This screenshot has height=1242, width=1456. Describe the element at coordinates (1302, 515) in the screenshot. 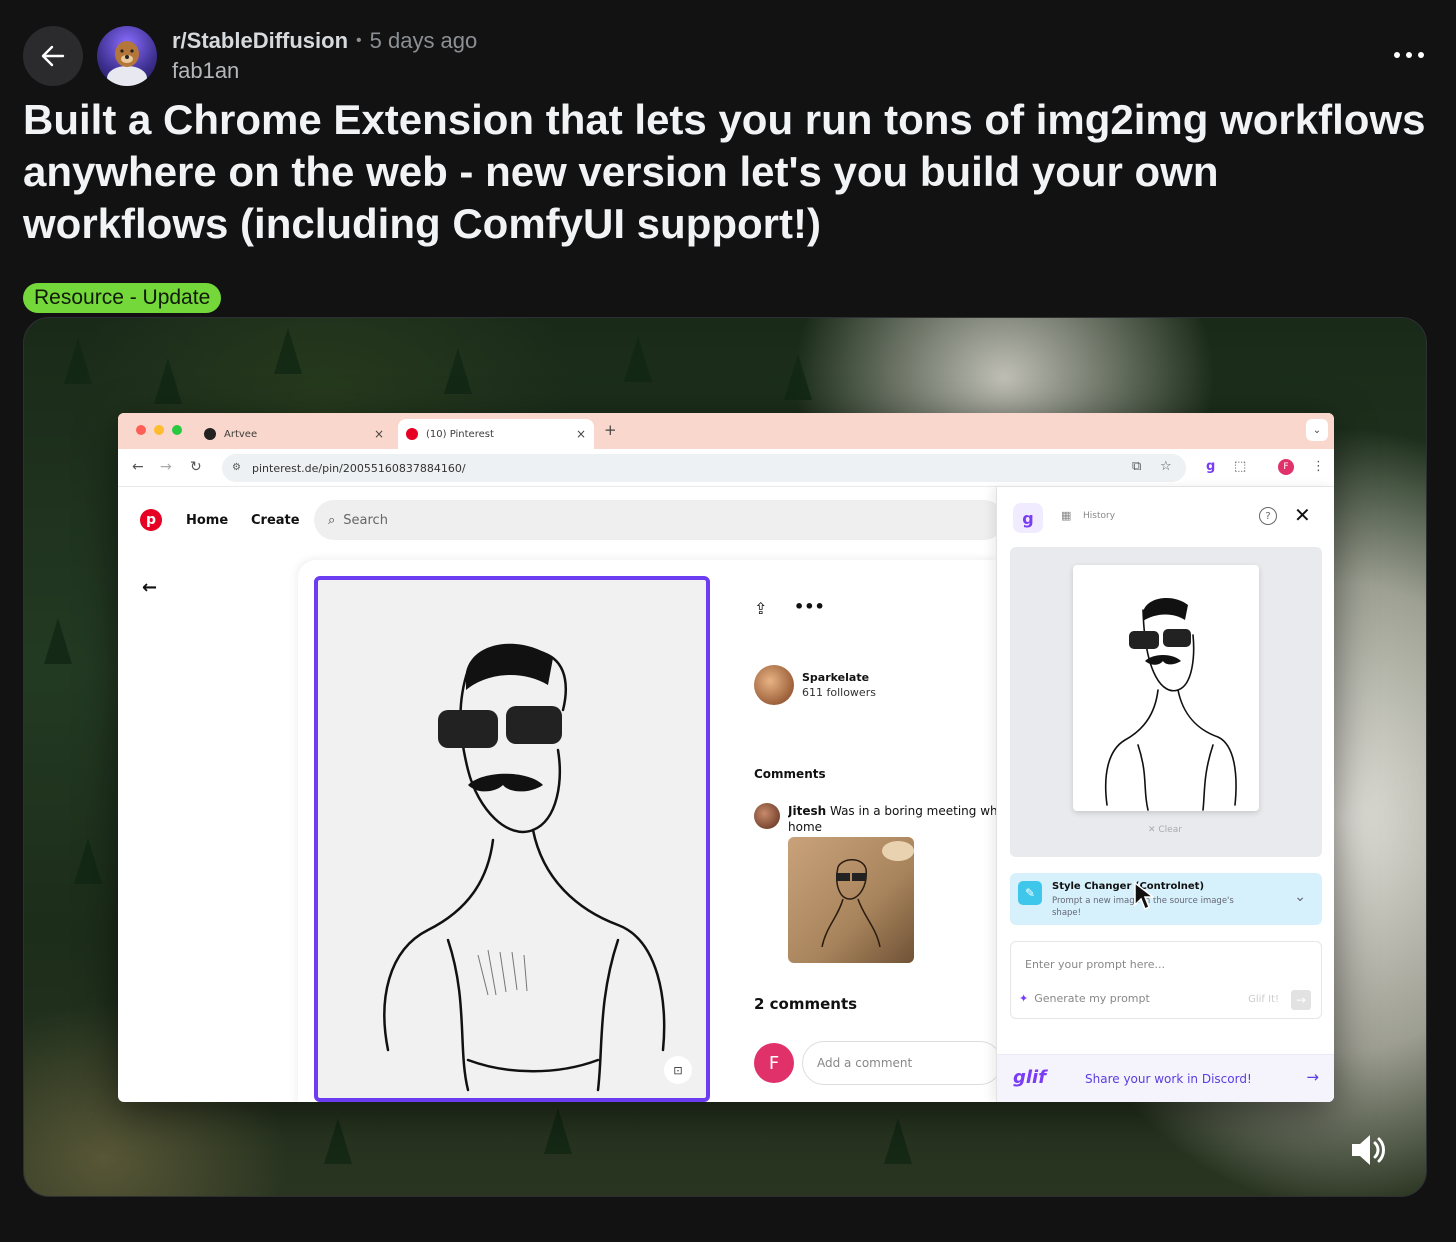

I see `close-icon: ✕` at that location.